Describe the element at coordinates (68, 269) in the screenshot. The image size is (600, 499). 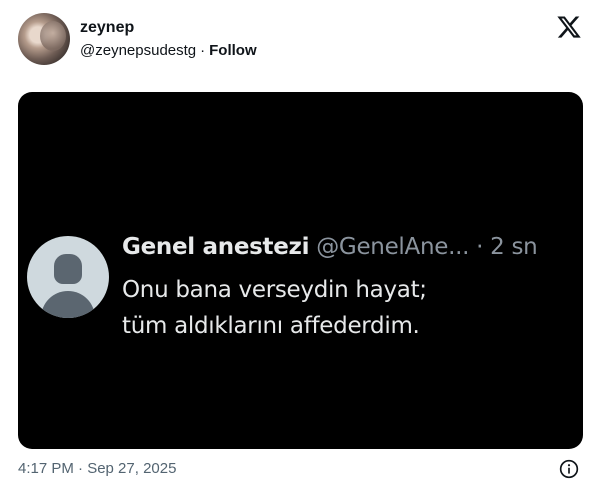
I see `avatar-head-shape` at that location.